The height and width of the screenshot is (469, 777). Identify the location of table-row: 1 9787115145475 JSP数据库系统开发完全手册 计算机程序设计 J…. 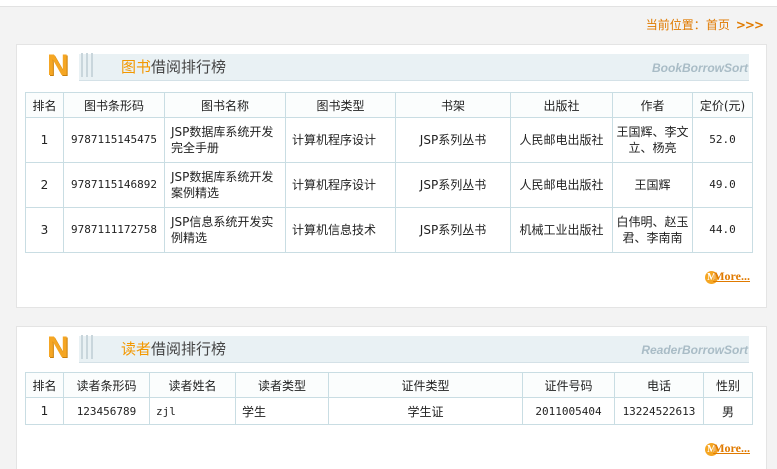
(389, 140).